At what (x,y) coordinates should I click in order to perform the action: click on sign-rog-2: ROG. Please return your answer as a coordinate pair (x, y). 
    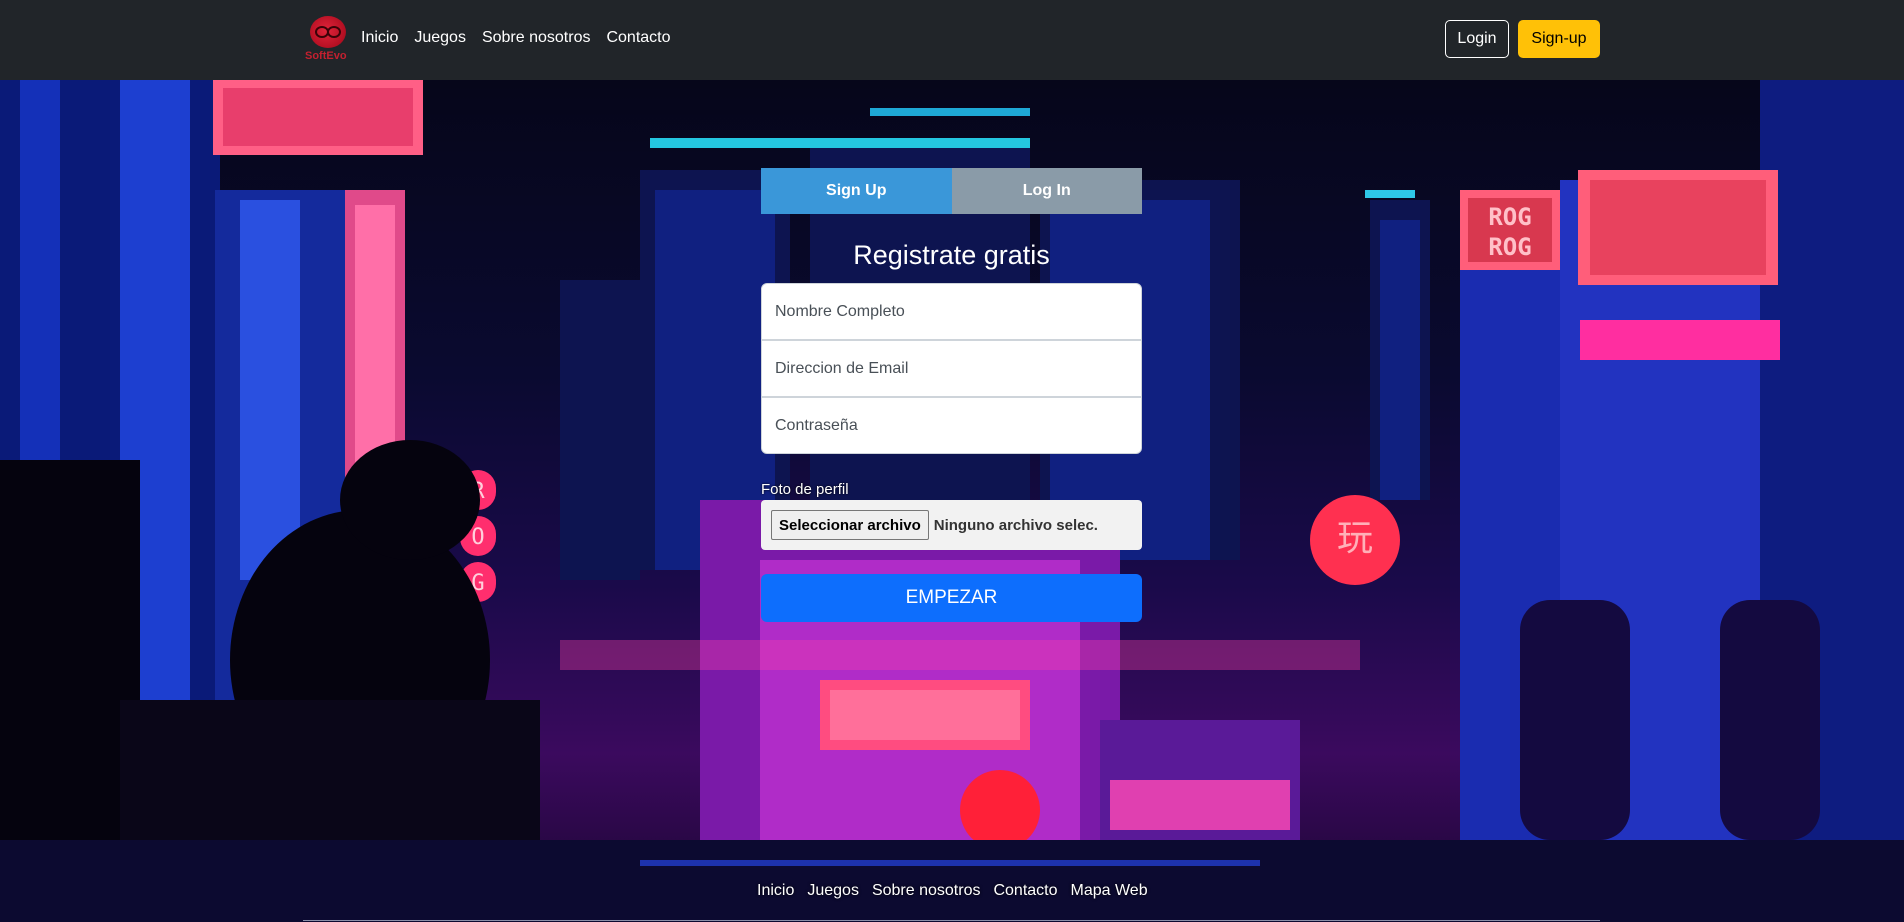
    Looking at the image, I should click on (1509, 247).